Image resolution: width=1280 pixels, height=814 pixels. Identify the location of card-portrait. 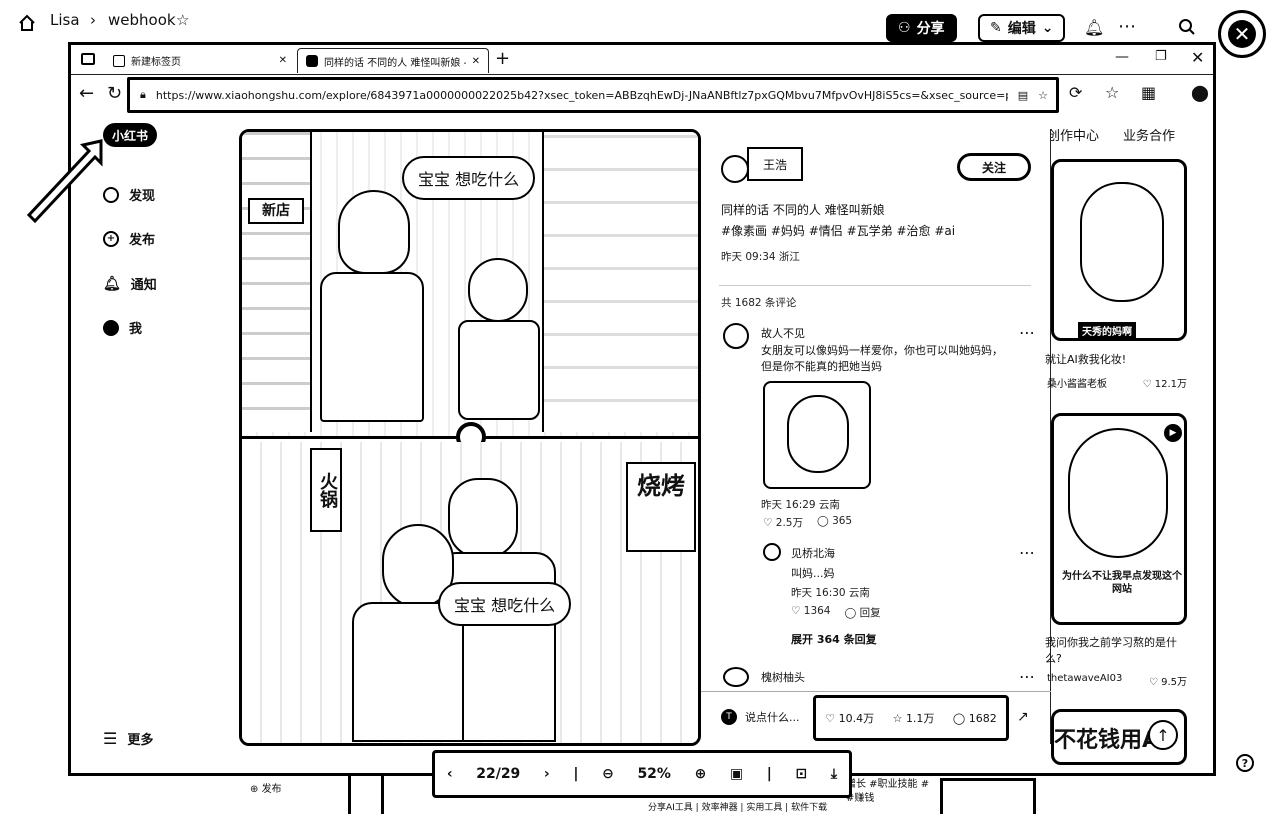
(1122, 242).